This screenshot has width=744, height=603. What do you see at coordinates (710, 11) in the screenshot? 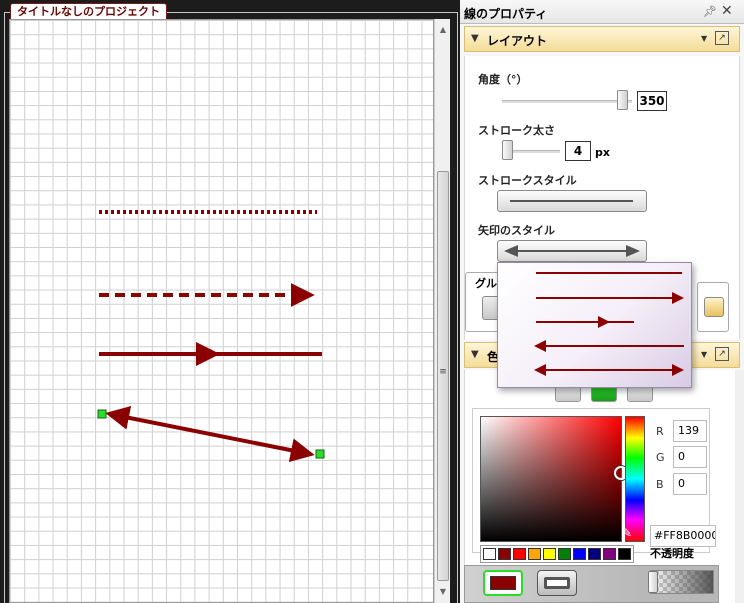
I see `pin-icon: 📌︎` at bounding box center [710, 11].